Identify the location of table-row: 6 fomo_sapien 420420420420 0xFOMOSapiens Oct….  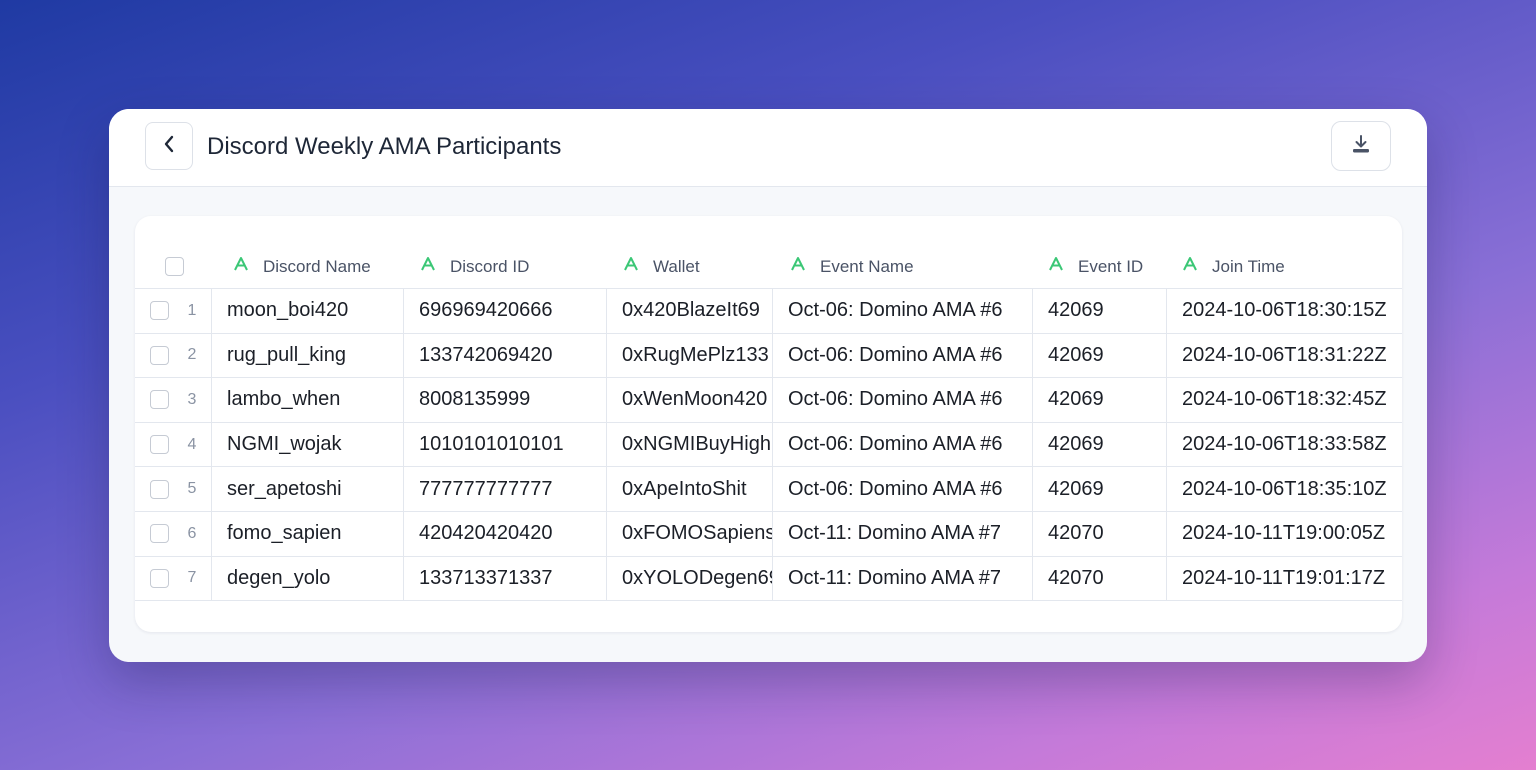
(768, 534).